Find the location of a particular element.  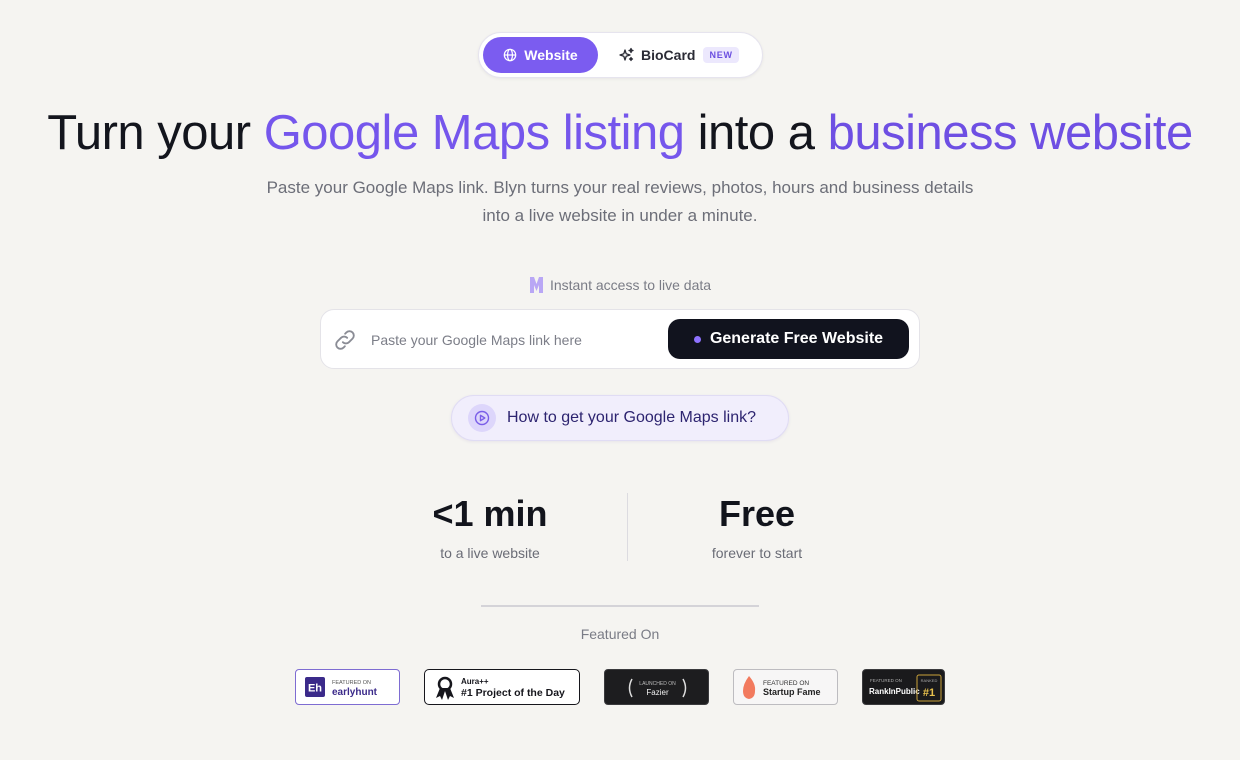

how-to-get-link-button: How to get your Google Maps link? is located at coordinates (620, 418).